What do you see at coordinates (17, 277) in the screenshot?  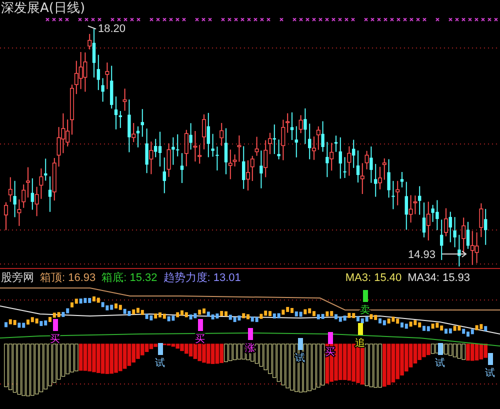 I see `indicator-name: 股旁网` at bounding box center [17, 277].